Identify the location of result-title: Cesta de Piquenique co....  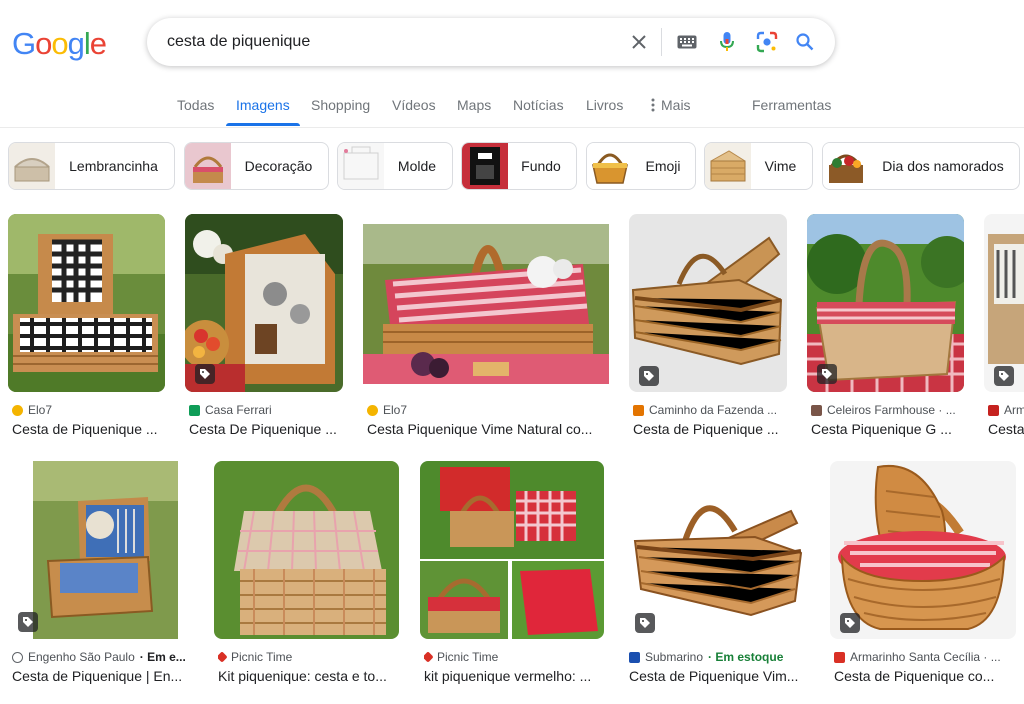
(924, 676).